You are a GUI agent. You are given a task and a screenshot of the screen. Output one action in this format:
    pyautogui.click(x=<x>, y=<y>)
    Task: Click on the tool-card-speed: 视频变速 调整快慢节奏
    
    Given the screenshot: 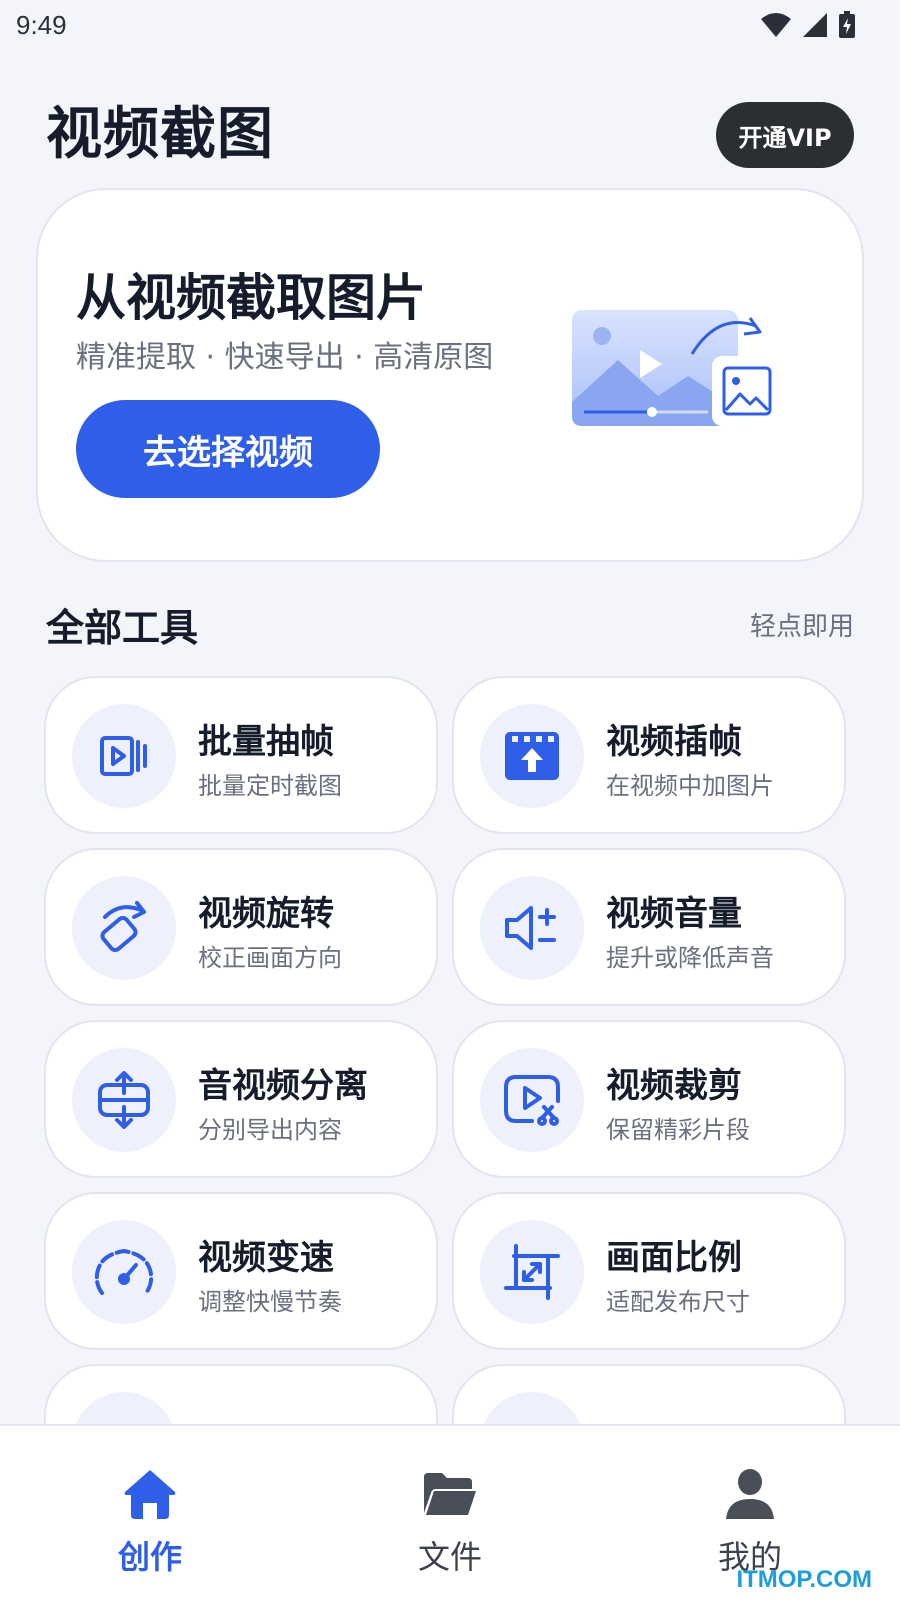 What is the action you would take?
    pyautogui.click(x=241, y=1271)
    